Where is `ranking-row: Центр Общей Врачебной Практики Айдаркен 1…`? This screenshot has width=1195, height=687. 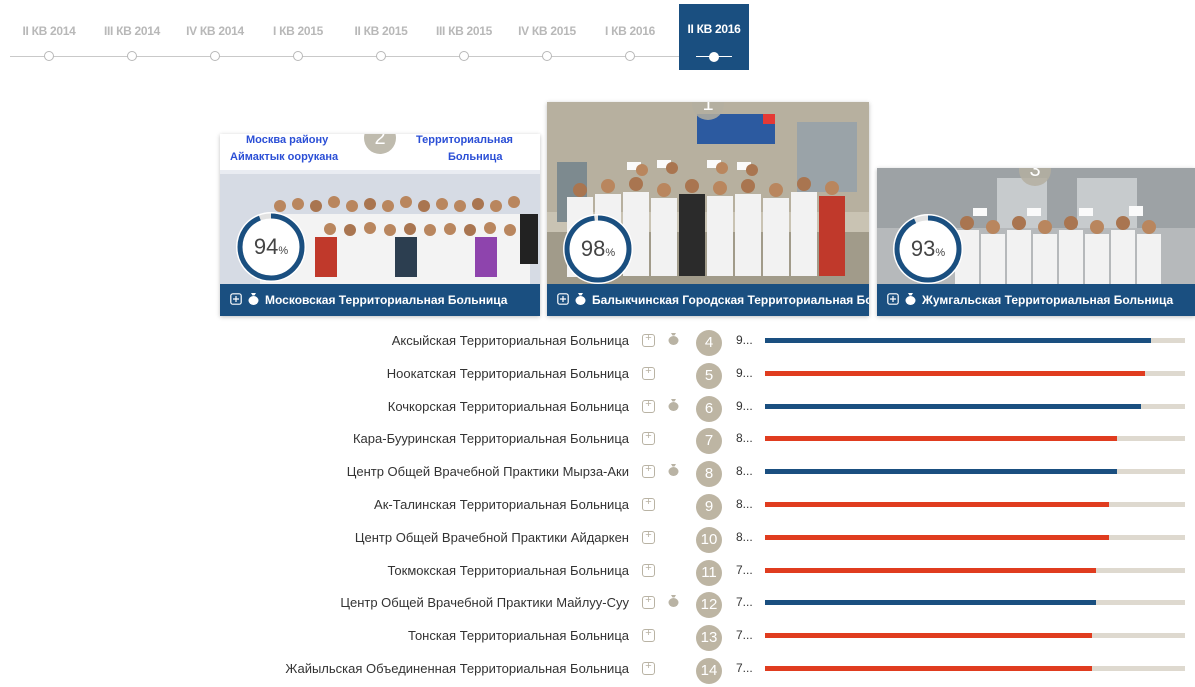
ranking-row: Центр Общей Врачебной Практики Айдаркен 1… is located at coordinates (597, 539).